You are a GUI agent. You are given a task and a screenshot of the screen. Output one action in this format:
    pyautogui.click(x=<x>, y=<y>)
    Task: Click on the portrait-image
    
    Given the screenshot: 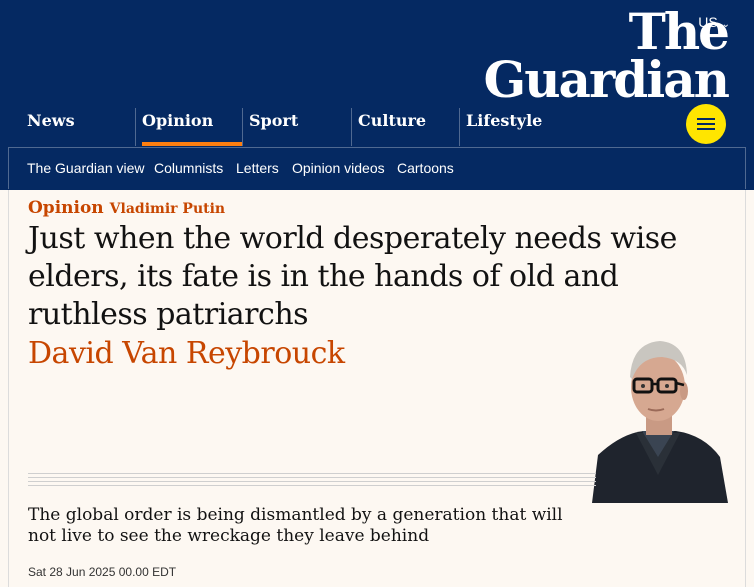 What is the action you would take?
    pyautogui.click(x=660, y=419)
    